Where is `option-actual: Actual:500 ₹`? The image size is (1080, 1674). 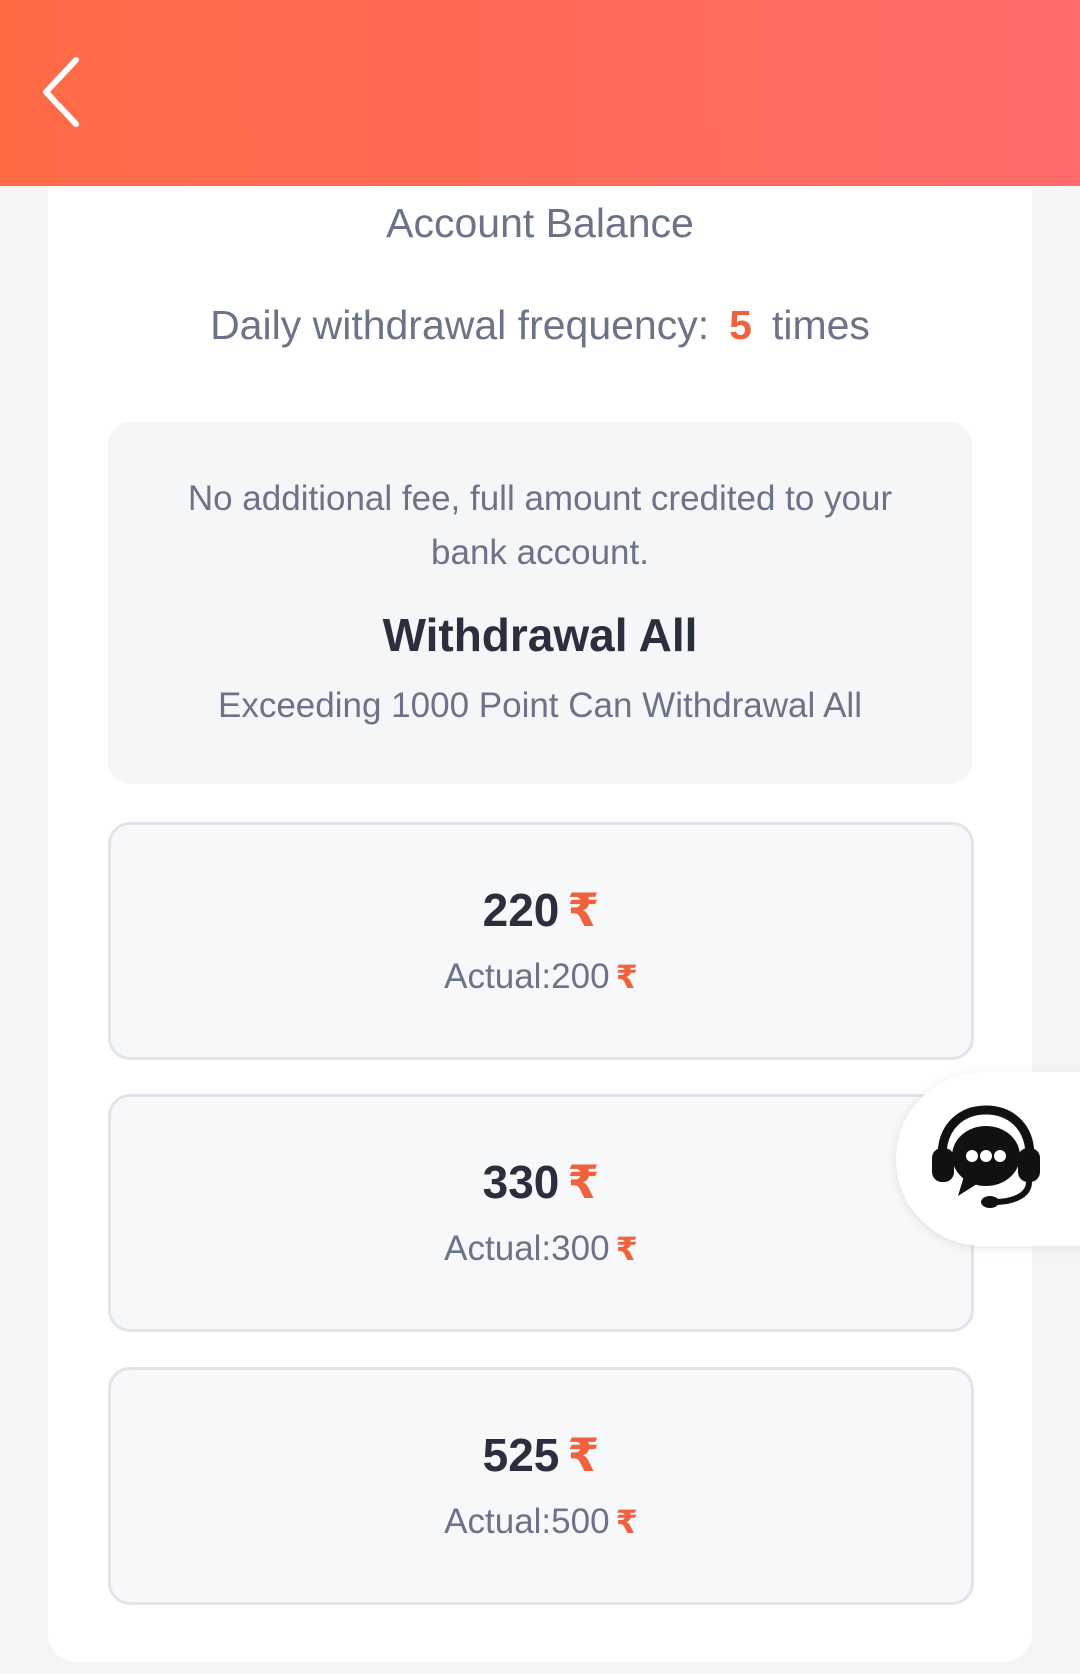
option-actual: Actual:500 ₹ is located at coordinates (541, 1522).